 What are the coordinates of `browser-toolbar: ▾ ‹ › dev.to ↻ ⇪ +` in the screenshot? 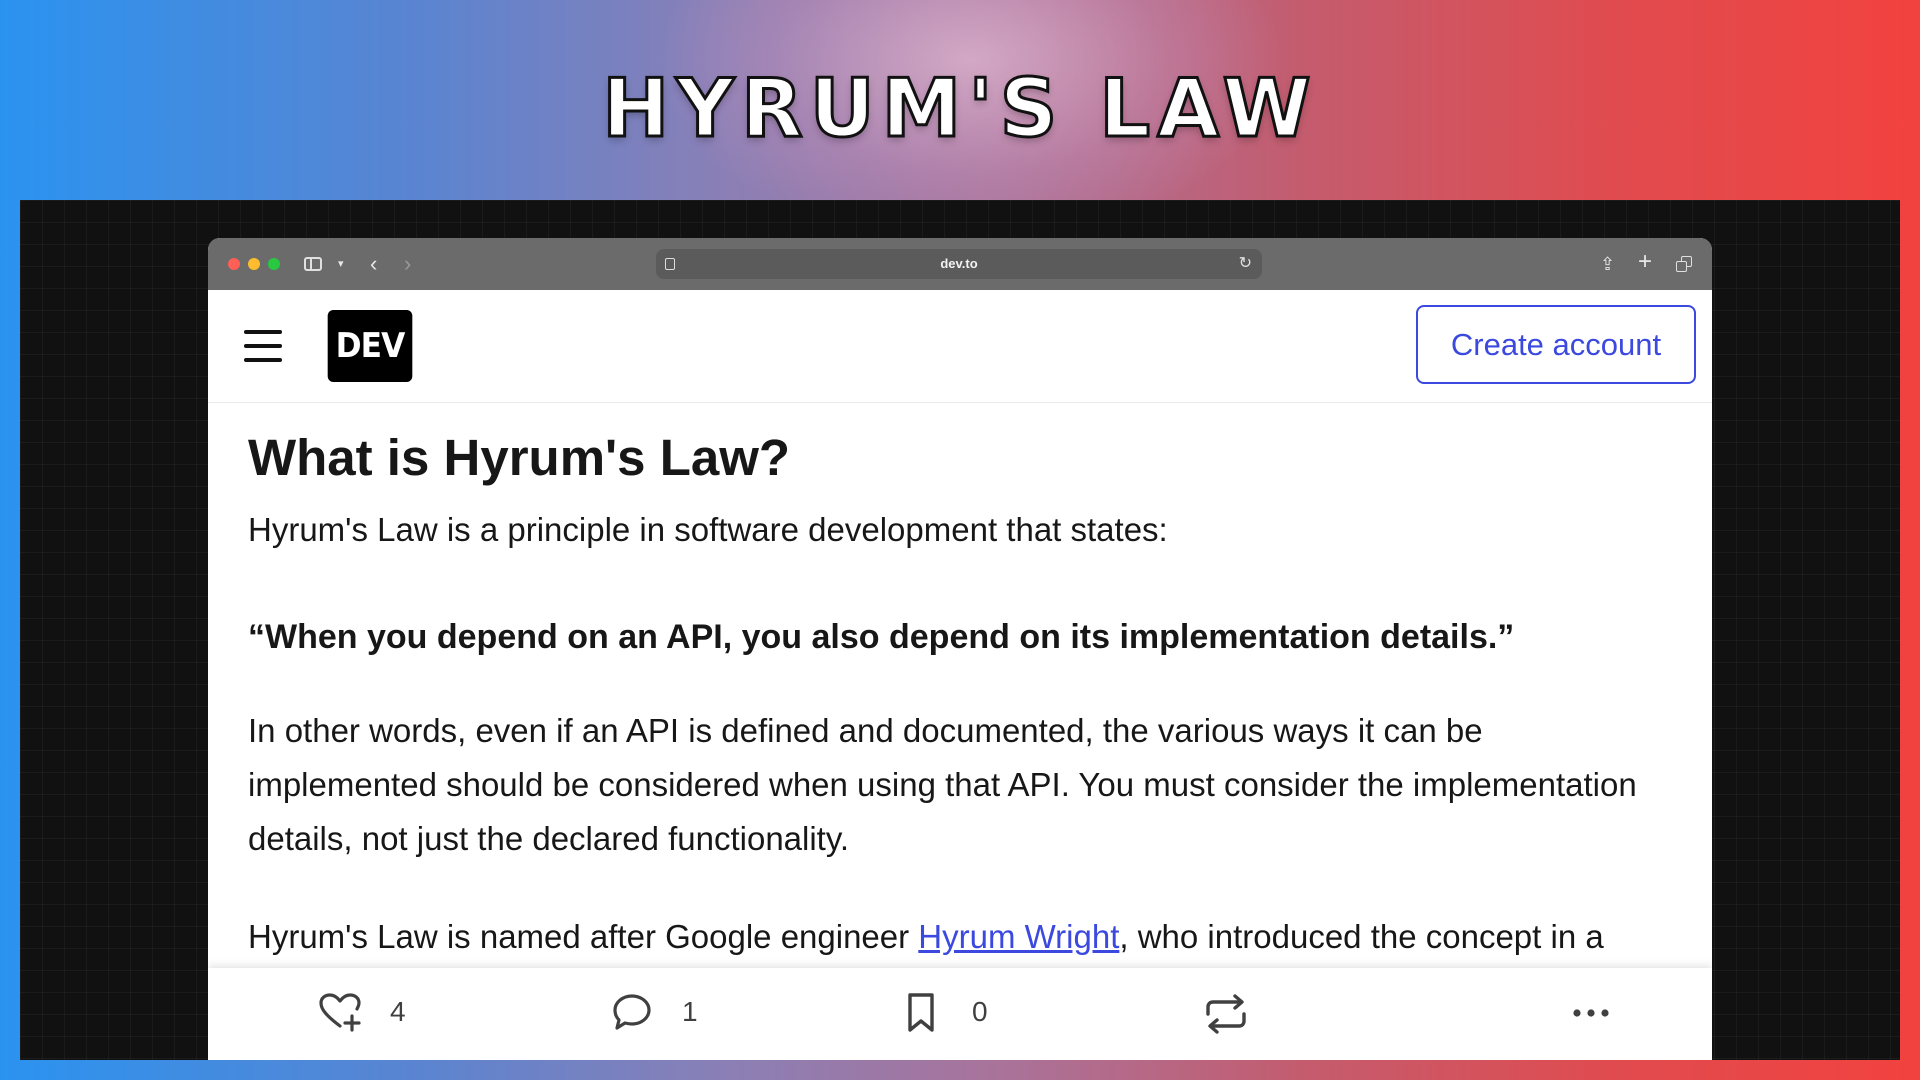 It's located at (960, 264).